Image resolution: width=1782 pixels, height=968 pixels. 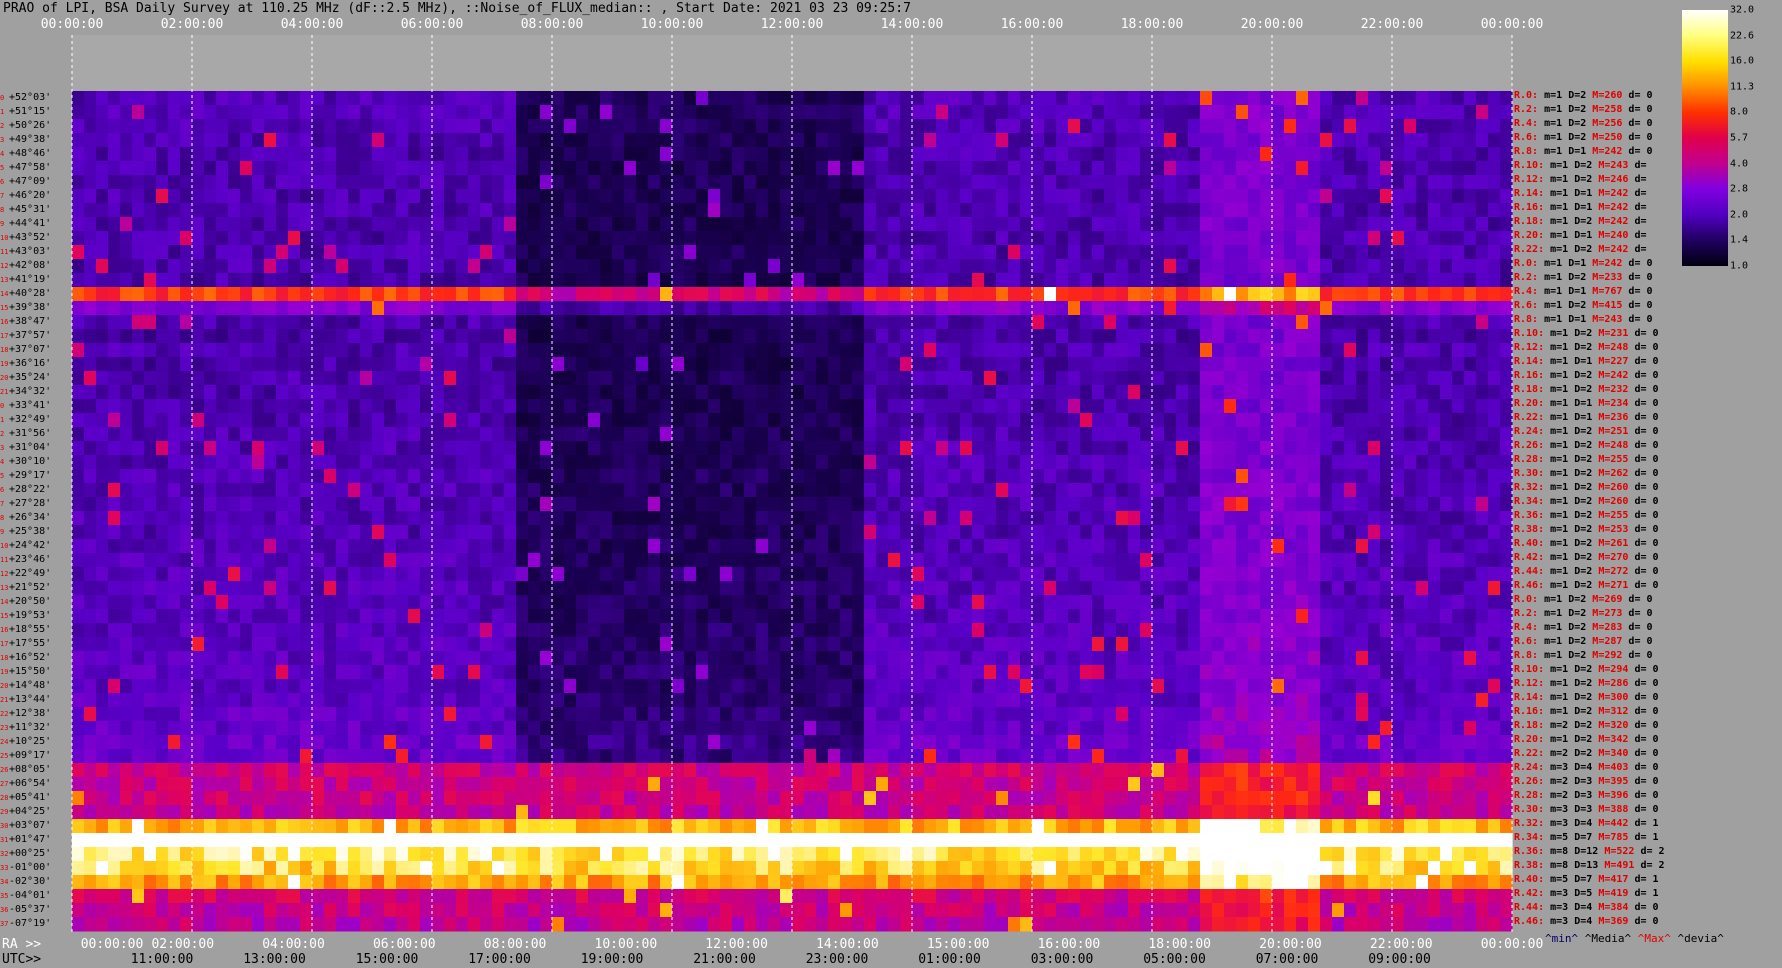 I want to click on row-number: 4, so click(x=2, y=154).